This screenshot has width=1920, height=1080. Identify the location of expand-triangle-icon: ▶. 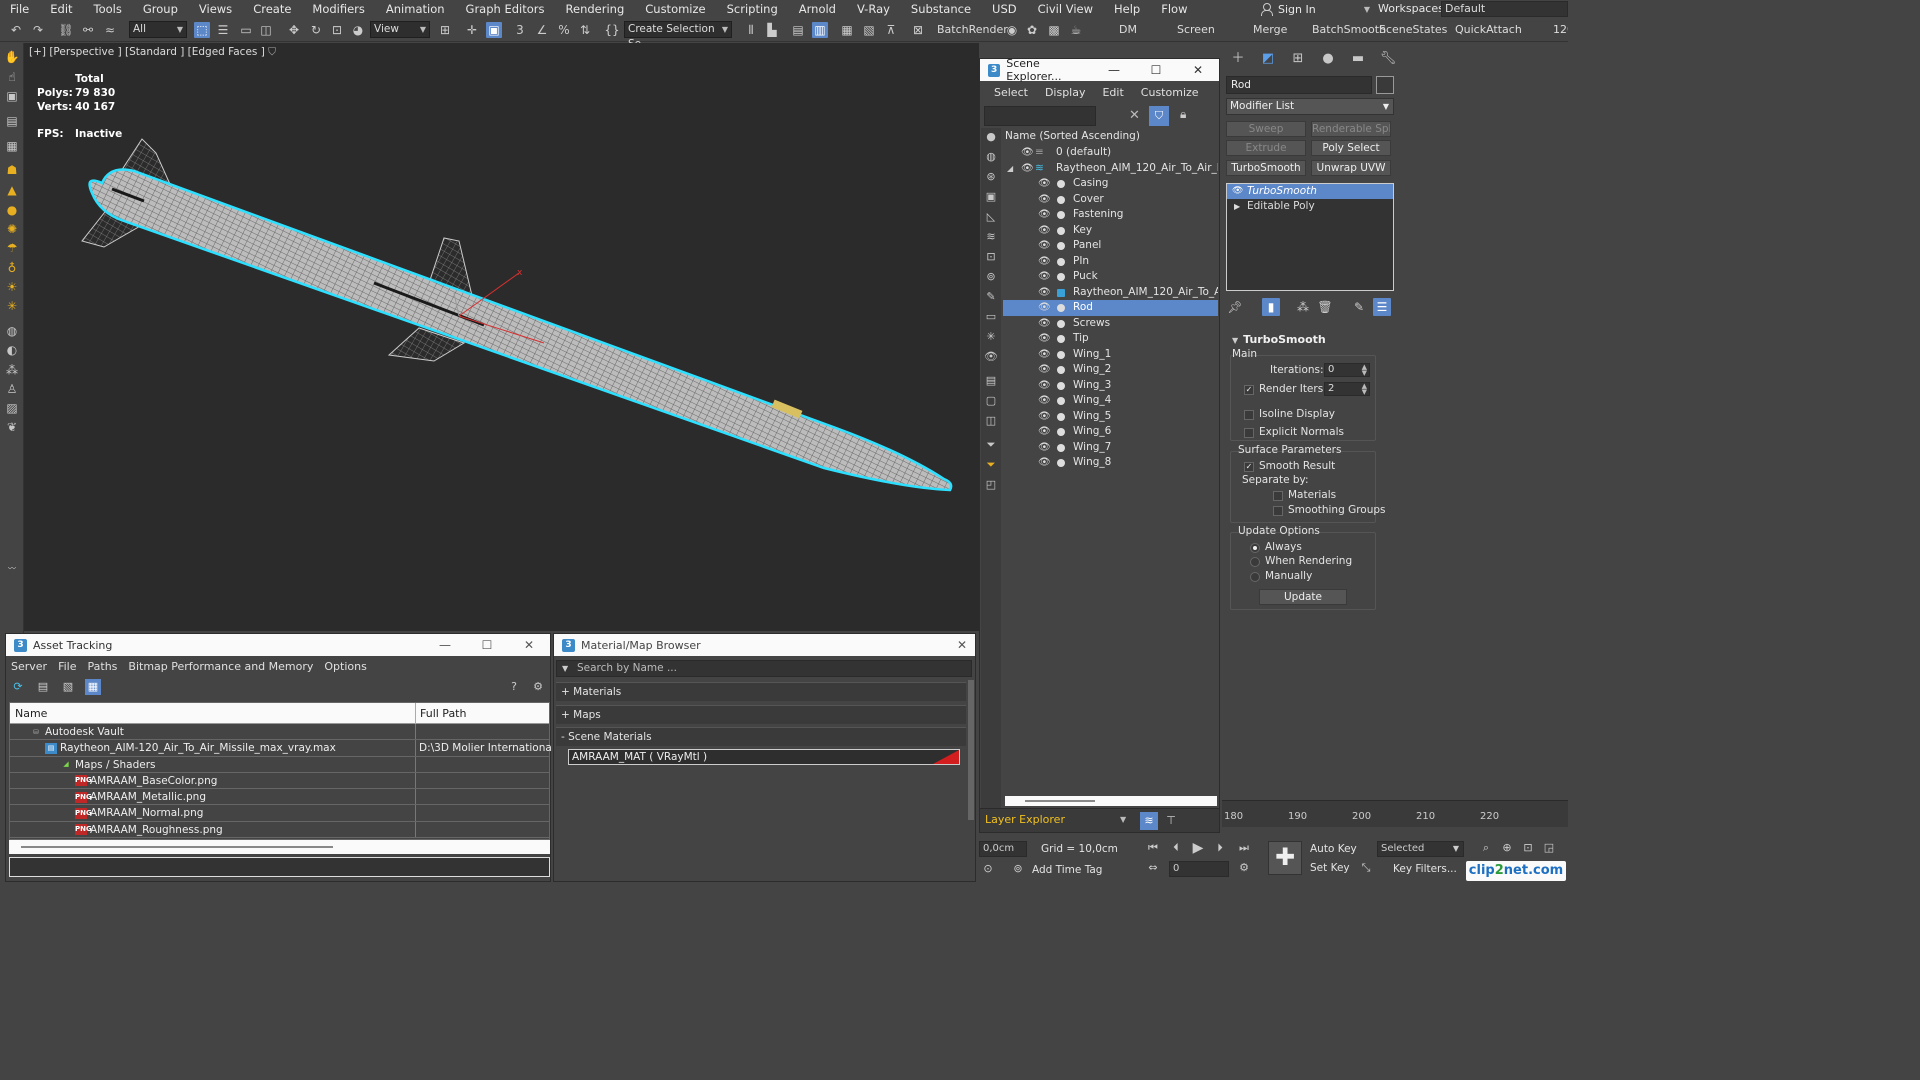
(1237, 206).